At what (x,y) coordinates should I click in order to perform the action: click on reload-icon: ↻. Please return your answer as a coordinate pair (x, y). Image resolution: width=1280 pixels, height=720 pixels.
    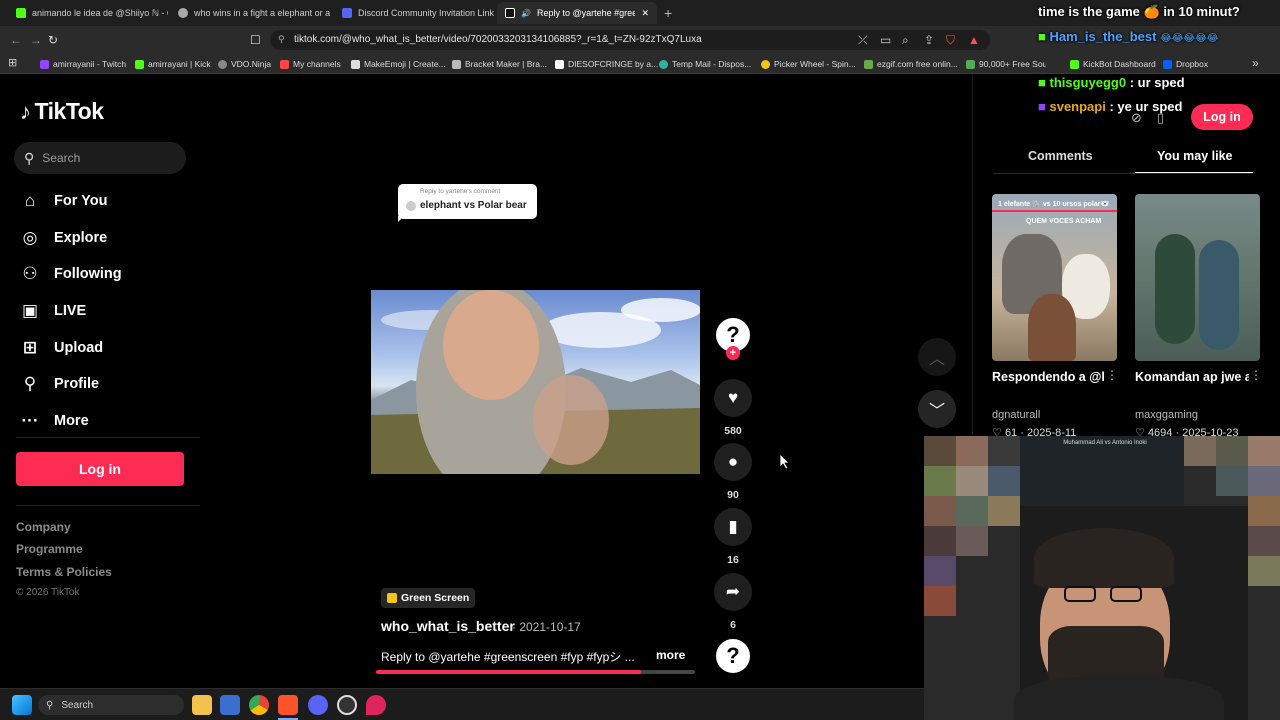
    Looking at the image, I should click on (53, 40).